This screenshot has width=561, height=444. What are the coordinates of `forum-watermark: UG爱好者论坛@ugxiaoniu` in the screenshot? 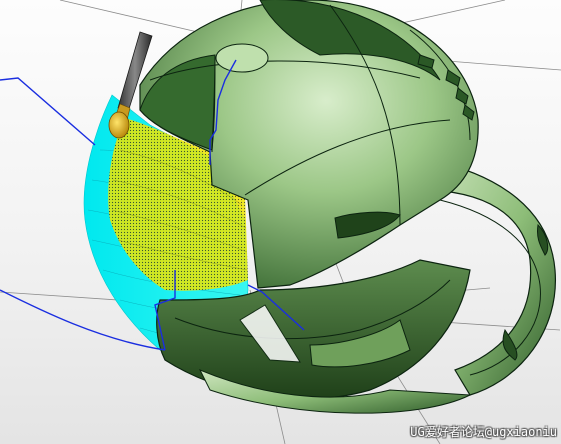 It's located at (483, 432).